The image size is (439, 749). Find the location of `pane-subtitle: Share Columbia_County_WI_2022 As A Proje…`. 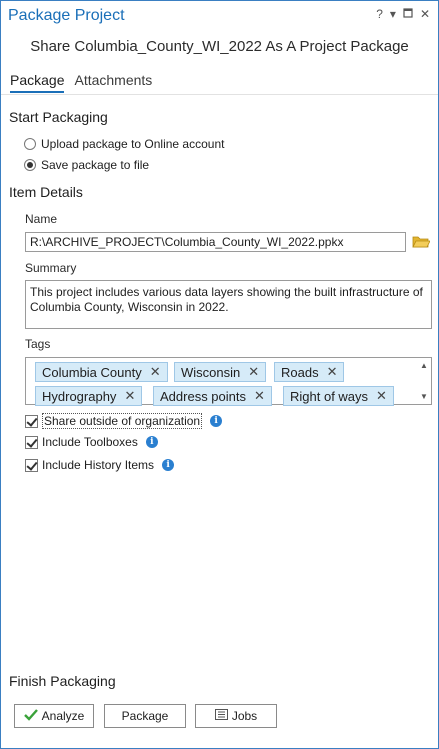

pane-subtitle: Share Columbia_County_WI_2022 As A Proje… is located at coordinates (219, 46).